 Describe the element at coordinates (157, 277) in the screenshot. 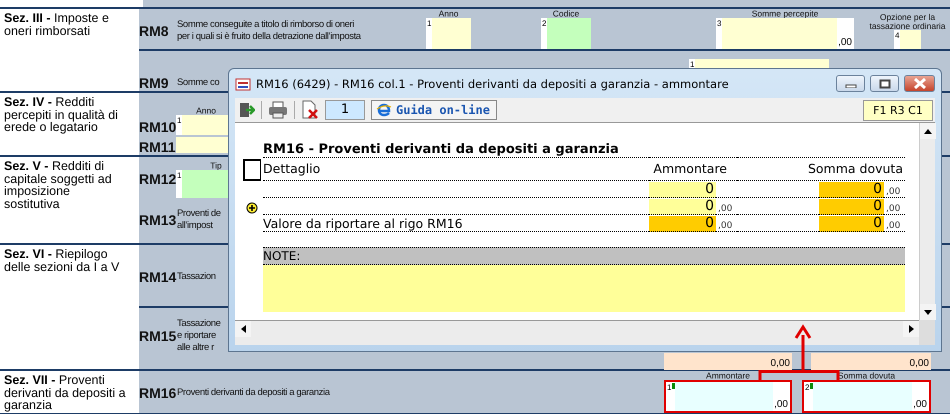

I see `row-code: RM14` at that location.